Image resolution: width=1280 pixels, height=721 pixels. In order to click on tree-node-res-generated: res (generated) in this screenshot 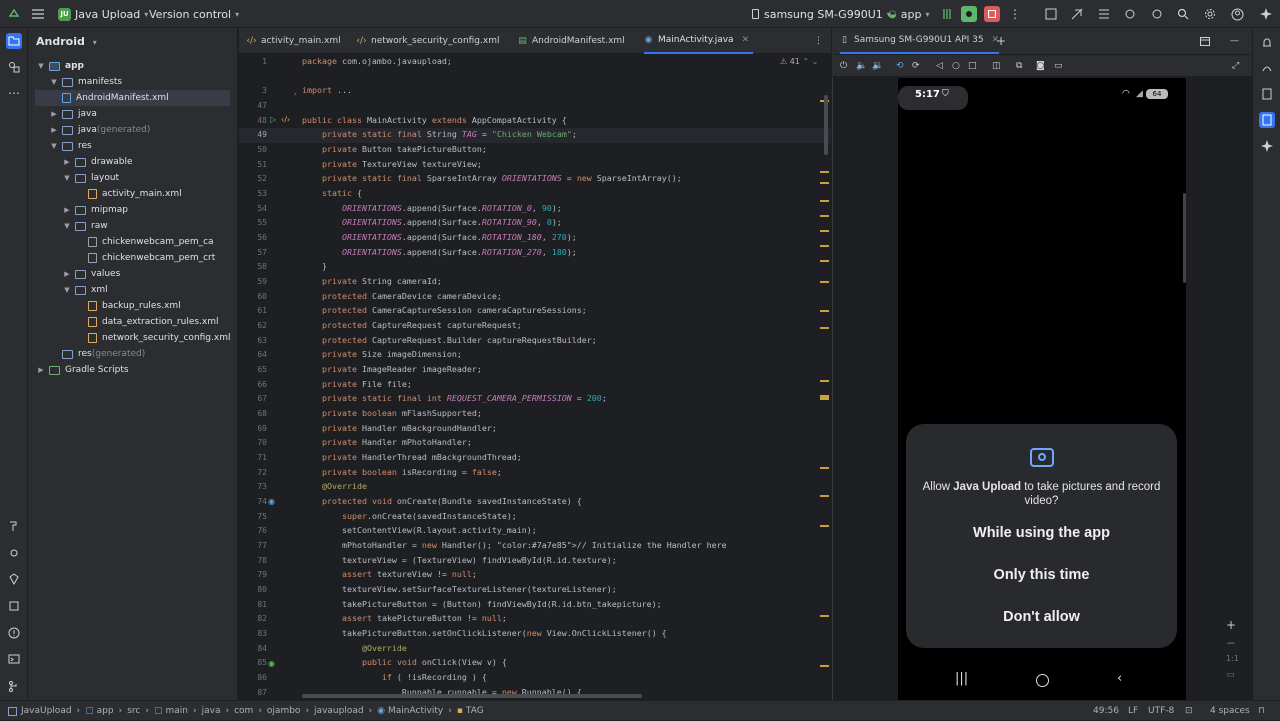, I will do `click(103, 354)`.